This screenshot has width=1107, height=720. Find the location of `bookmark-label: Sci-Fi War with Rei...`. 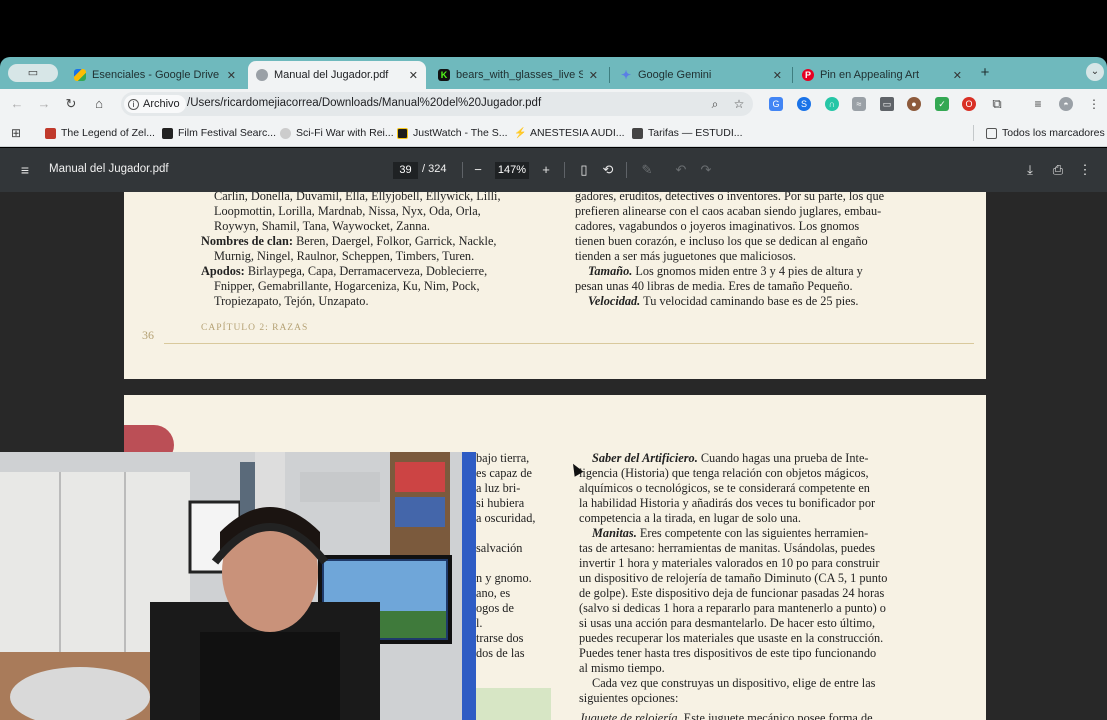

bookmark-label: Sci-Fi War with Rei... is located at coordinates (345, 133).